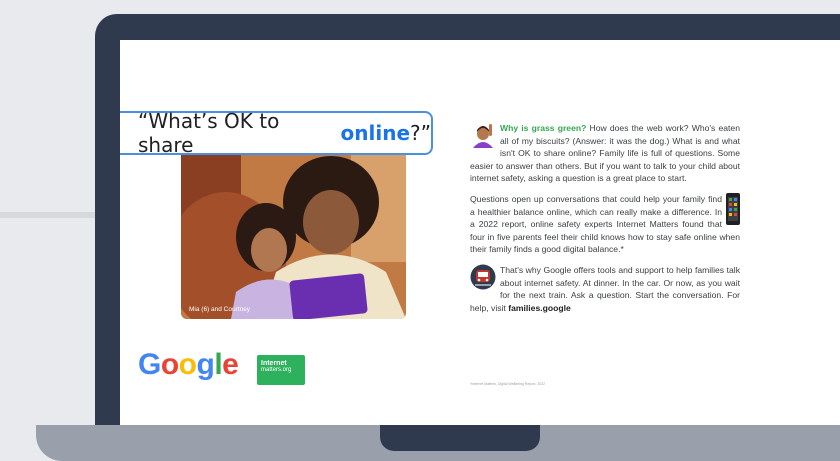 Image resolution: width=840 pixels, height=461 pixels. What do you see at coordinates (483, 277) in the screenshot?
I see `train-icon` at bounding box center [483, 277].